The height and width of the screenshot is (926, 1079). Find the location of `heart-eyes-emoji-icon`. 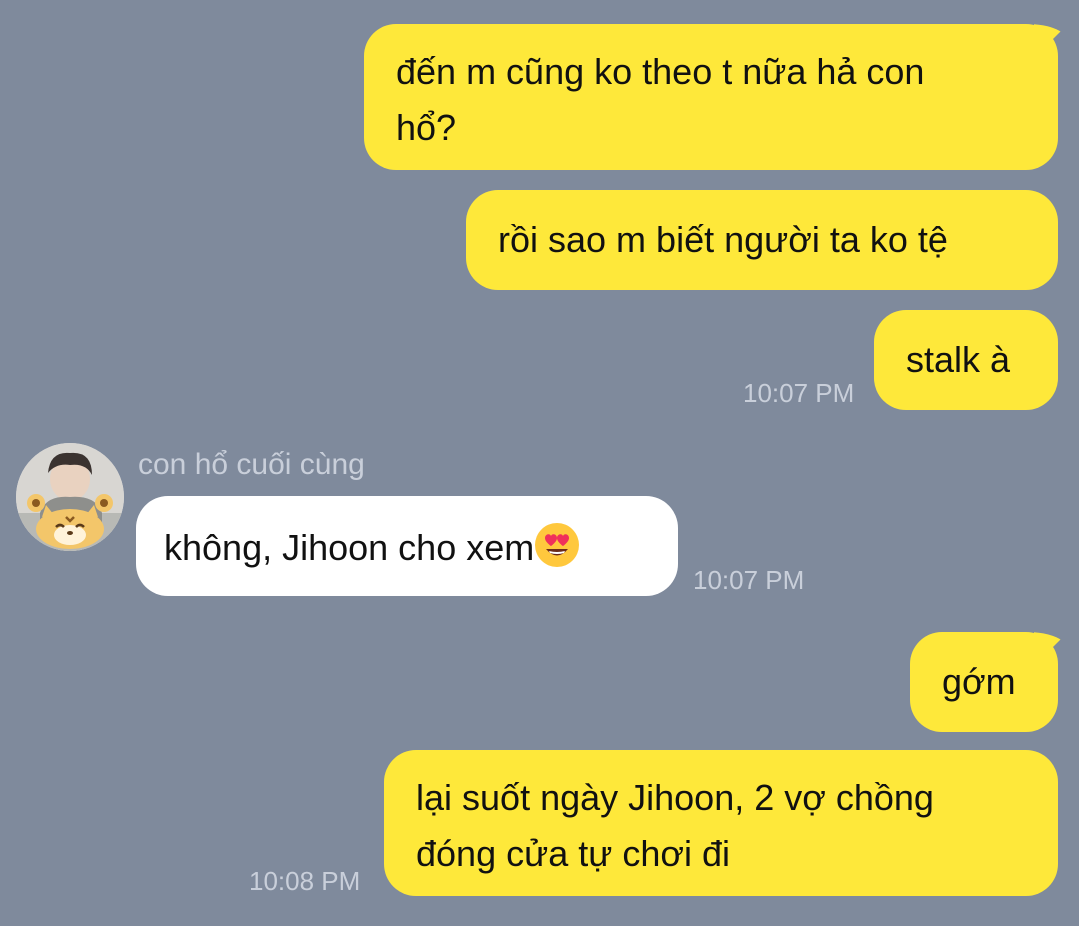

heart-eyes-emoji-icon is located at coordinates (557, 545).